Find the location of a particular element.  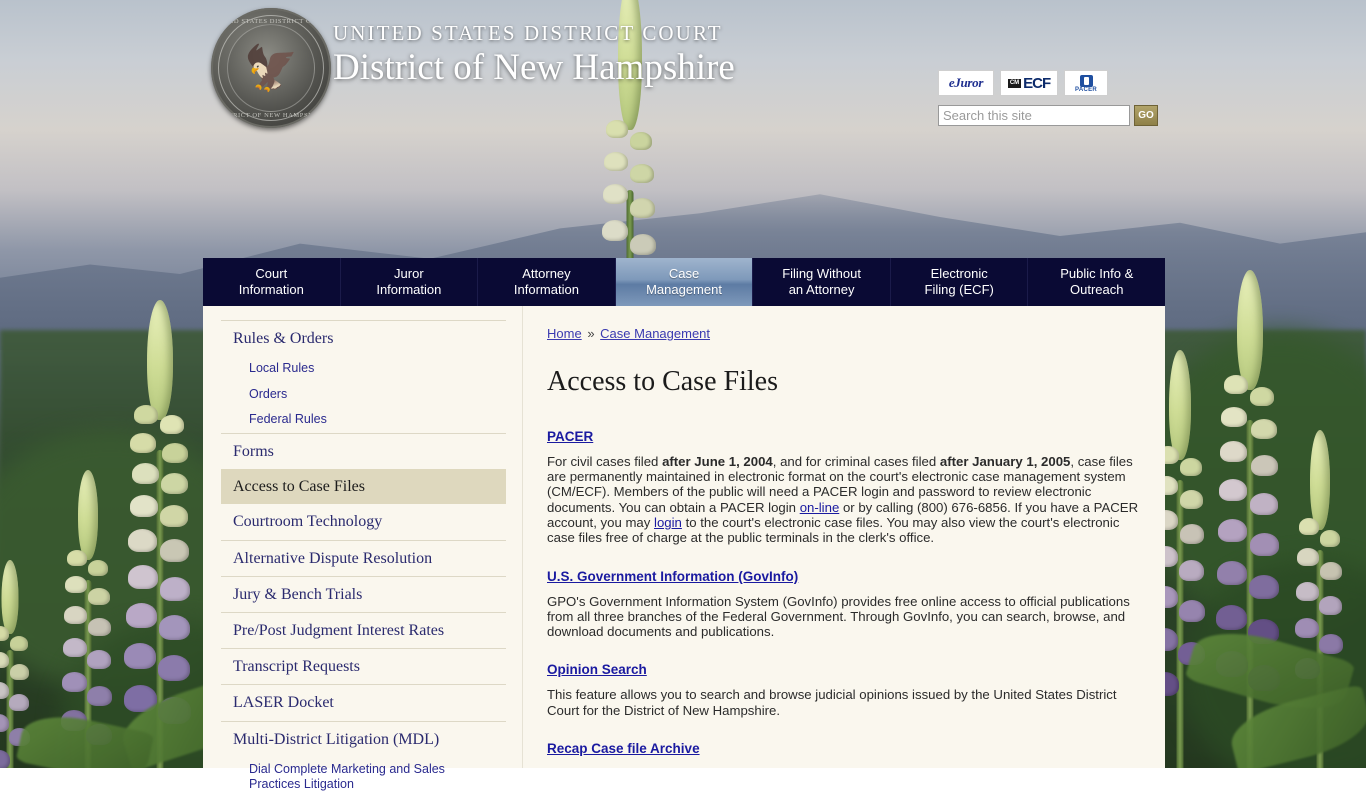

section-heading-opinion-search: Opinion Search is located at coordinates (597, 669).